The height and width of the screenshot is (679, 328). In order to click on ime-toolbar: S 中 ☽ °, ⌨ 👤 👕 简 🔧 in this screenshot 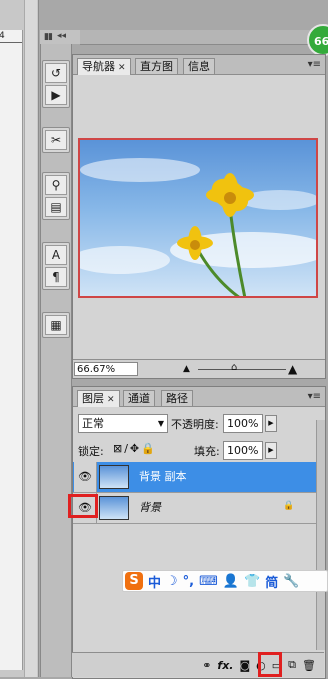, I will do `click(225, 581)`.